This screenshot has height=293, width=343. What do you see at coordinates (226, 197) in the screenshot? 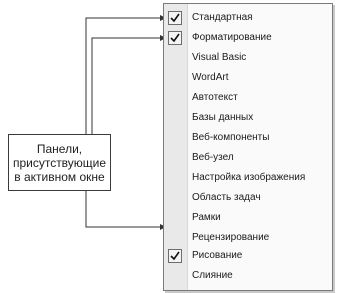
I see `menu-item-label: Область задач` at bounding box center [226, 197].